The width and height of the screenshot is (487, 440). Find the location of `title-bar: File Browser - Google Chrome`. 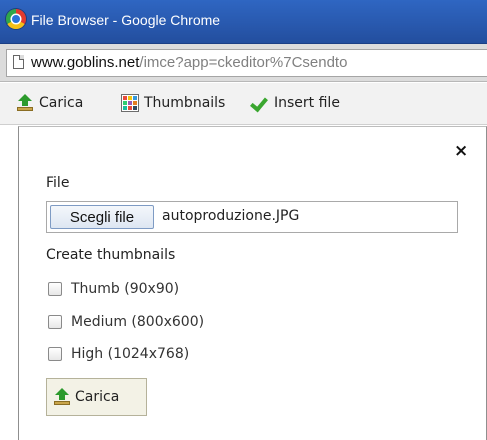

title-bar: File Browser - Google Chrome is located at coordinates (243, 22).